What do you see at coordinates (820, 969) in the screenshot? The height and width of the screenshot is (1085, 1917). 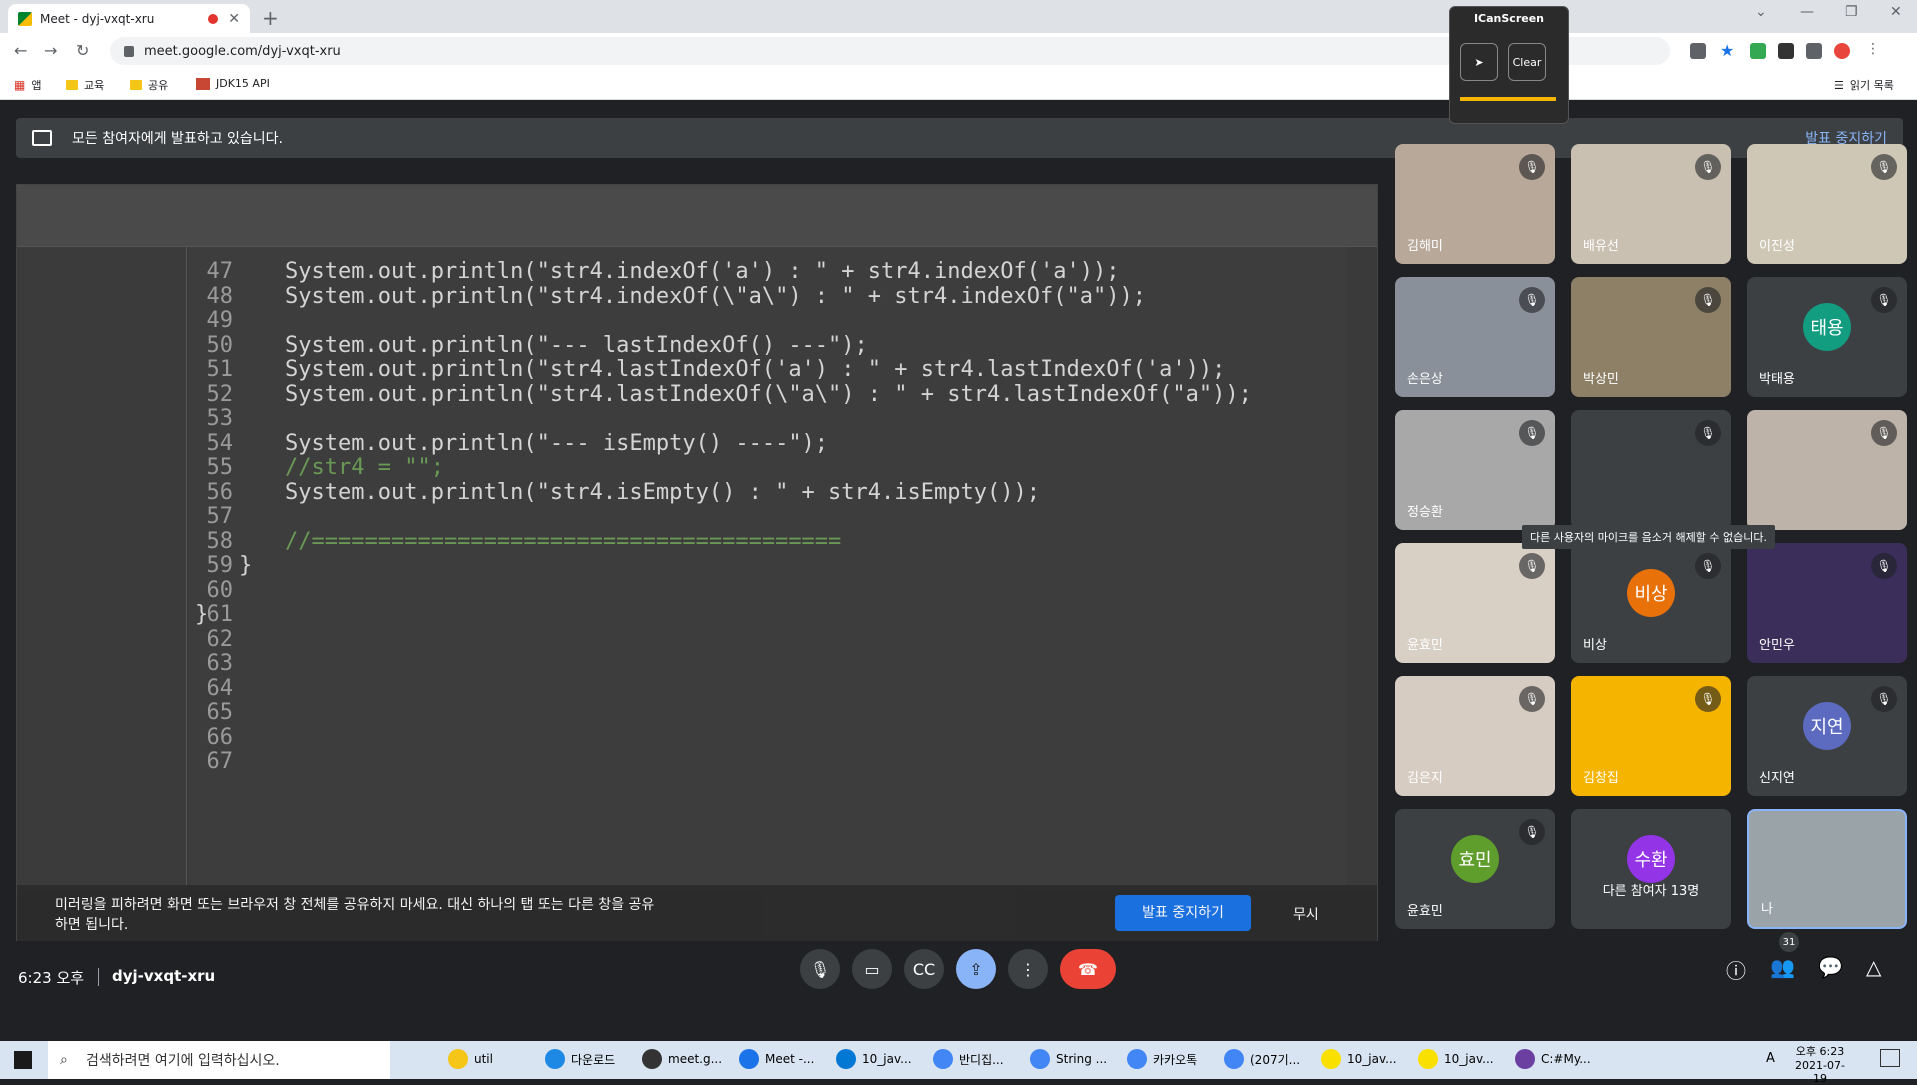 I see `microphone-button: 🎙` at bounding box center [820, 969].